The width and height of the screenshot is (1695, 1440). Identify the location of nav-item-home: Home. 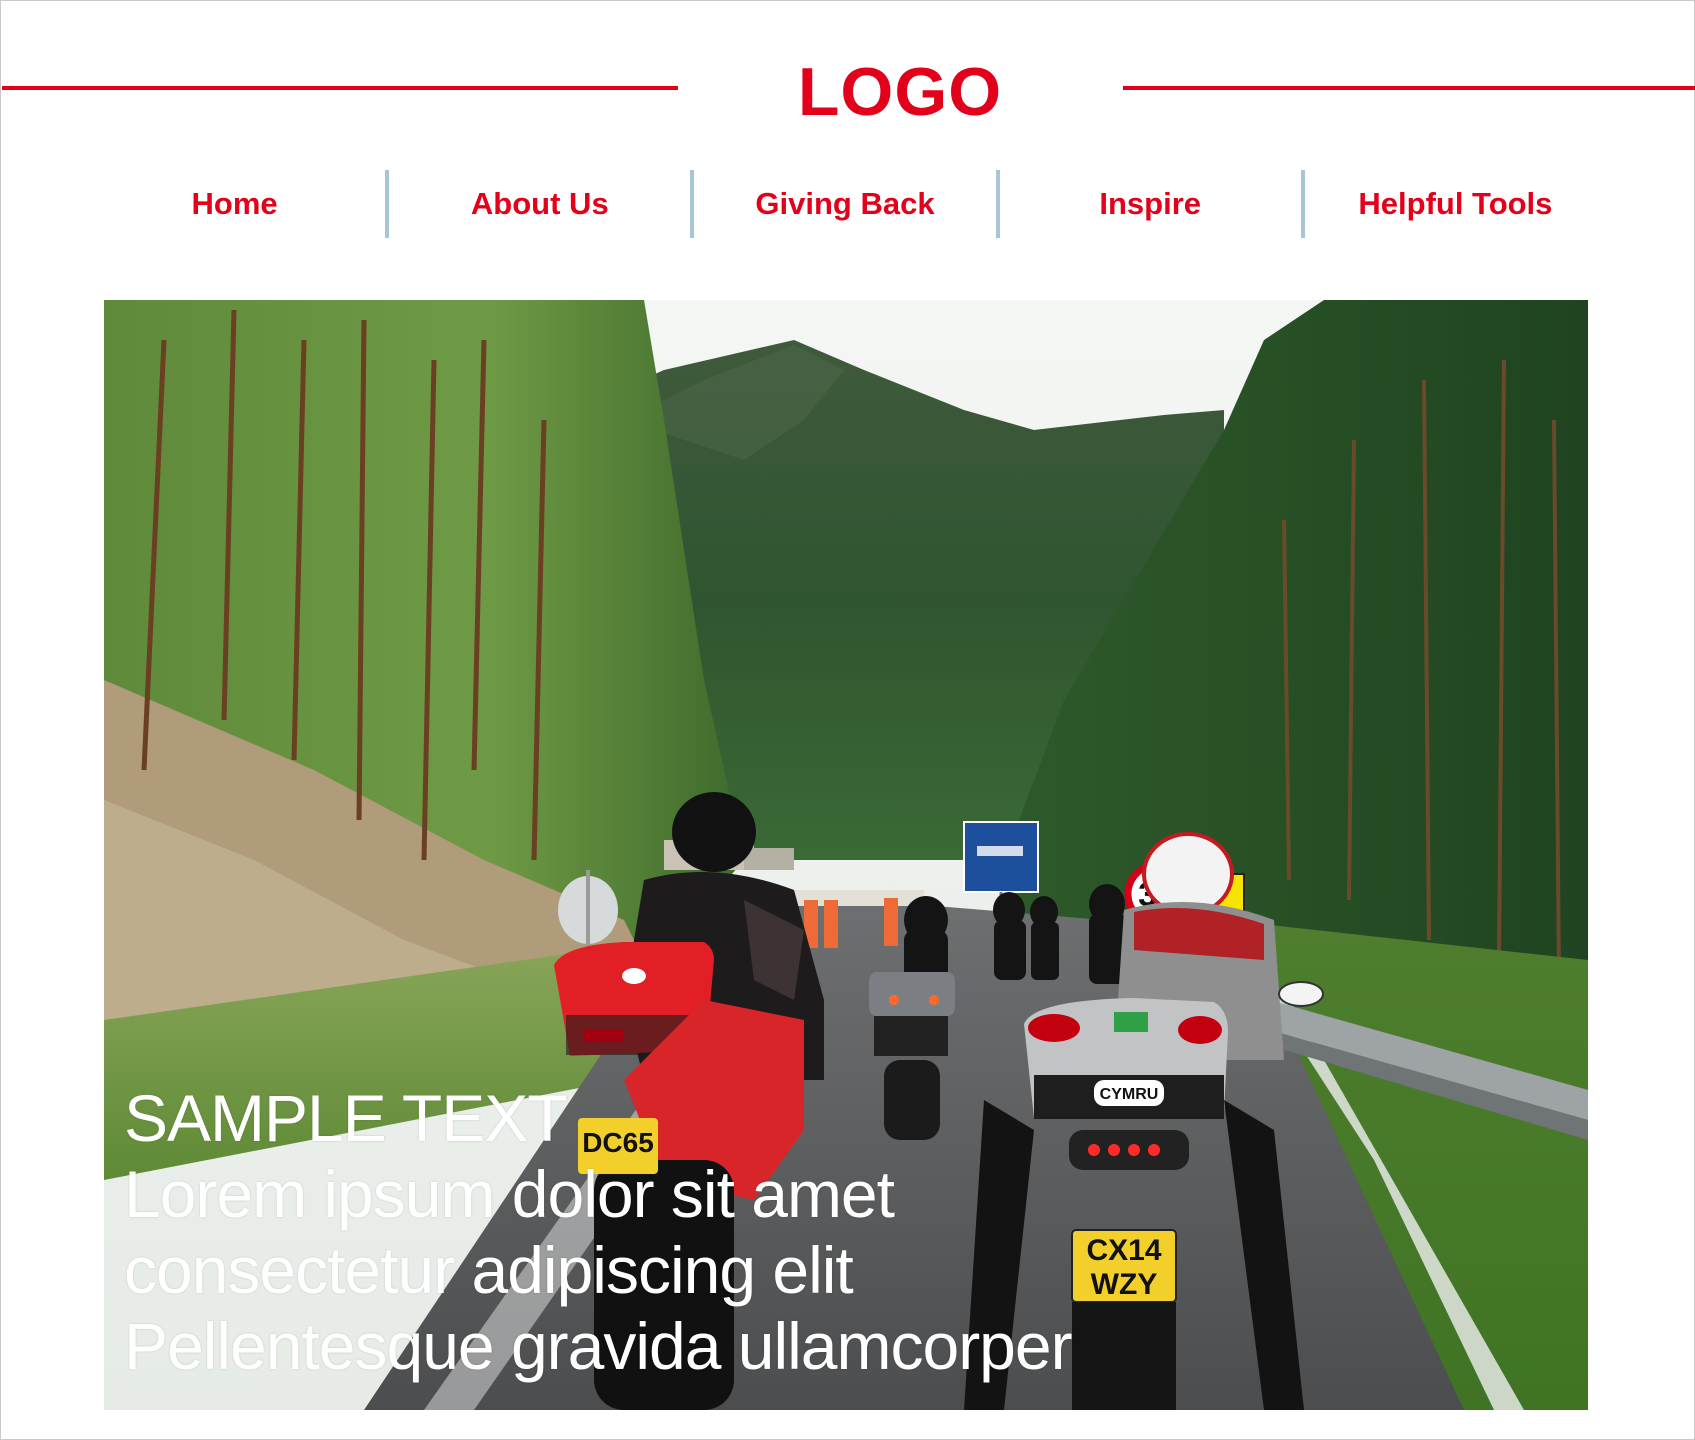
(234, 204).